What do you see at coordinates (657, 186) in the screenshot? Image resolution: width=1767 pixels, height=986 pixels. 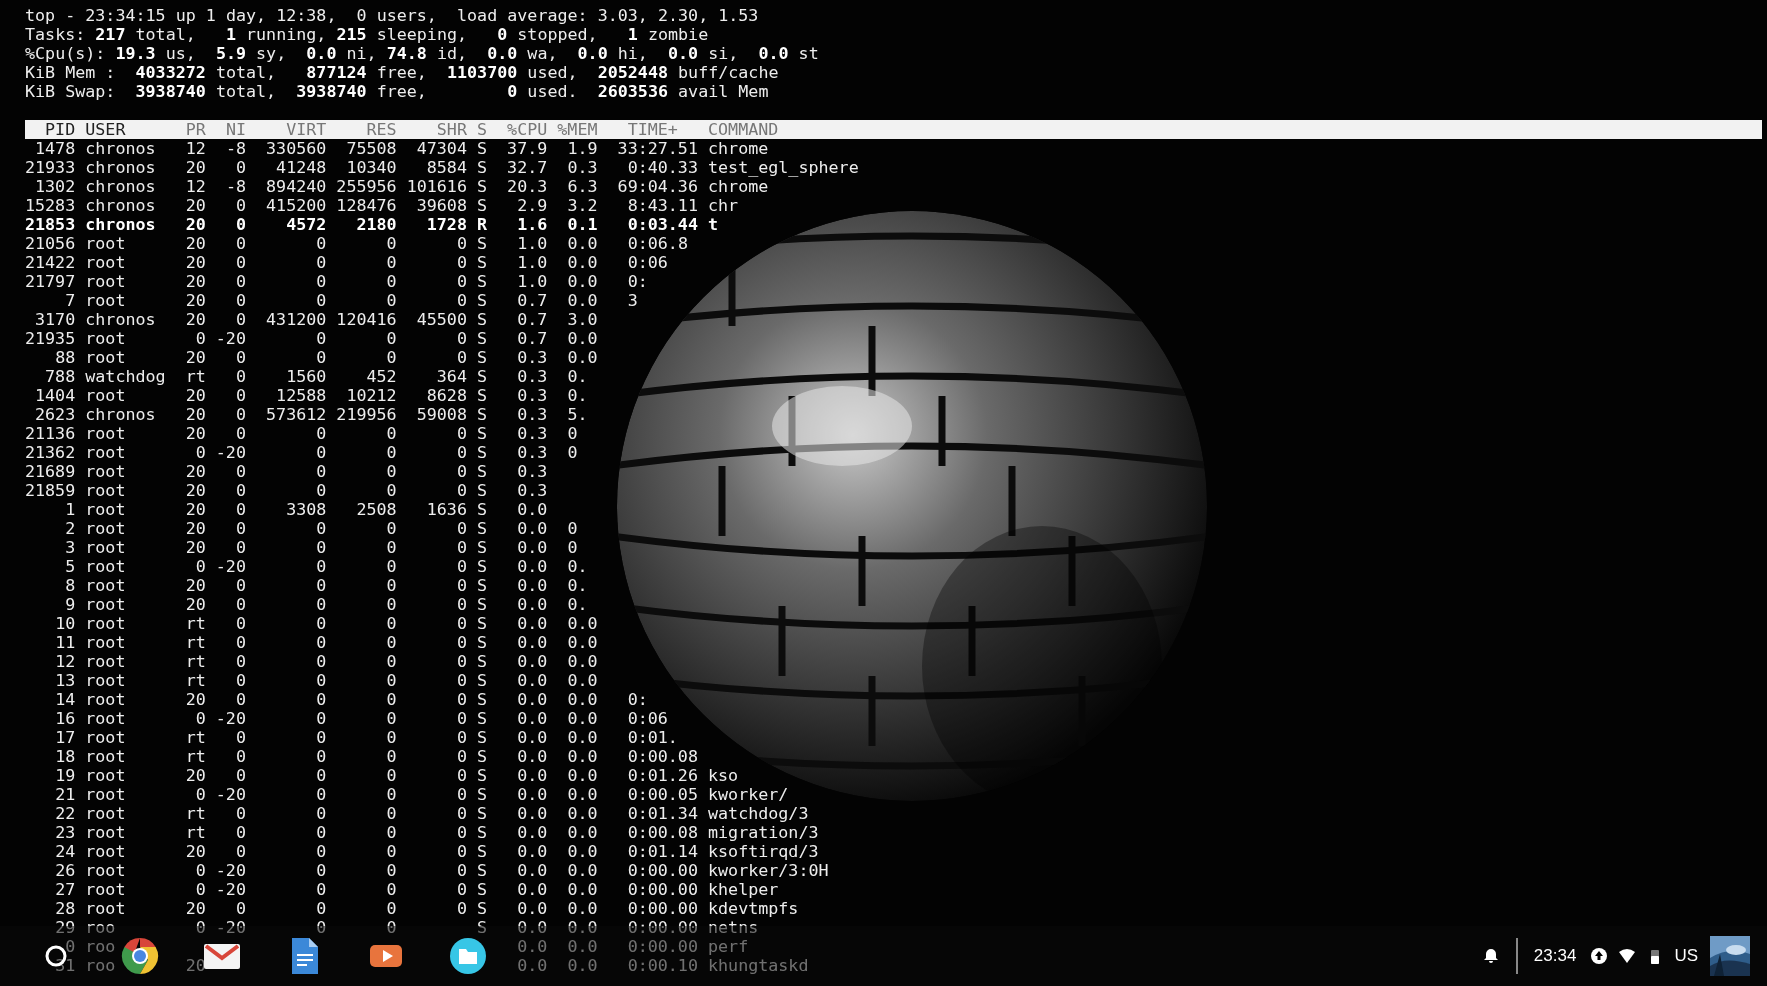 I see `table-cell: 69:04.36` at bounding box center [657, 186].